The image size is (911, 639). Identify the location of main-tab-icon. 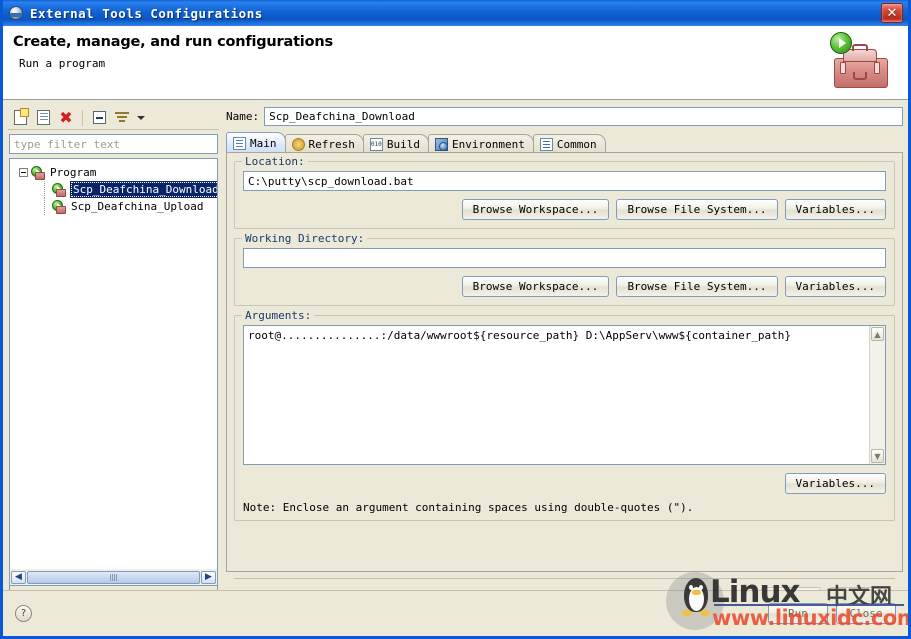
(239, 143).